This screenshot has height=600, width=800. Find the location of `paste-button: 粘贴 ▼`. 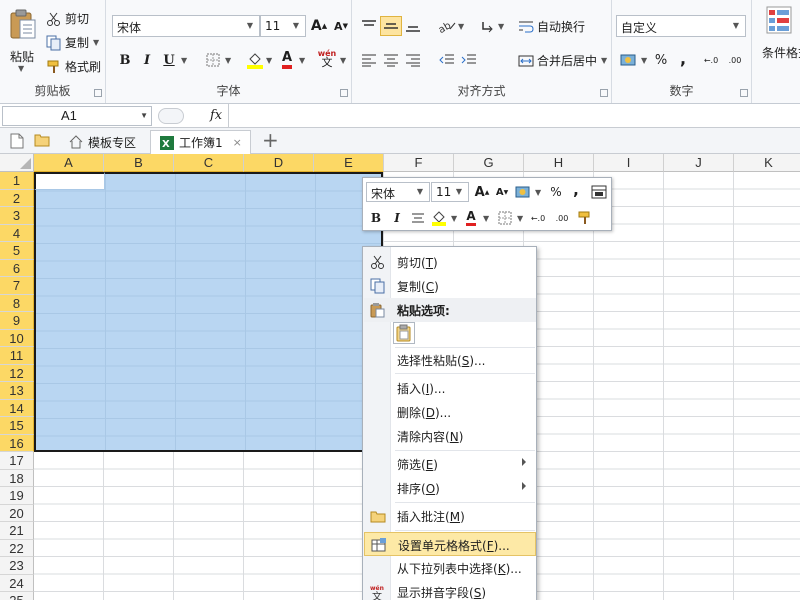

paste-button: 粘贴 ▼ is located at coordinates (23, 40).